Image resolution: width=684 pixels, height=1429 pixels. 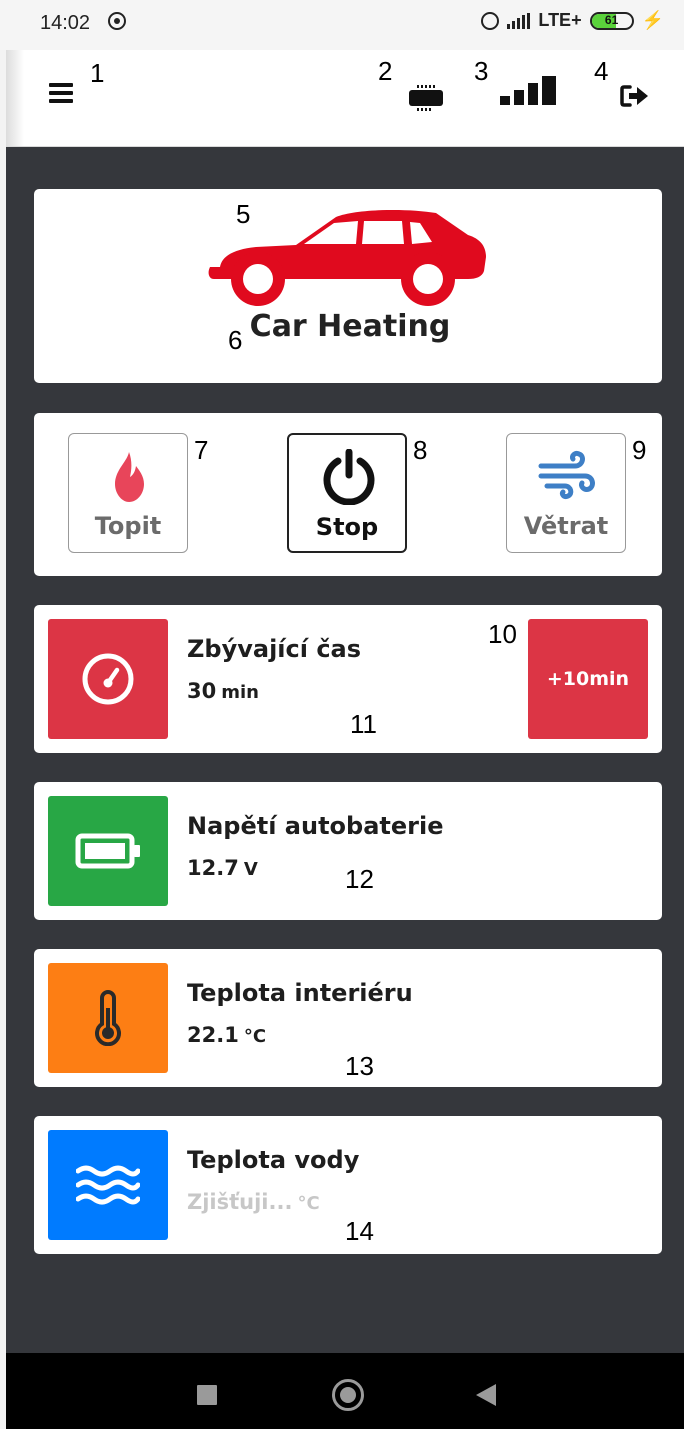 What do you see at coordinates (315, 826) in the screenshot?
I see `battery-voltage-title: Napětí autobaterie` at bounding box center [315, 826].